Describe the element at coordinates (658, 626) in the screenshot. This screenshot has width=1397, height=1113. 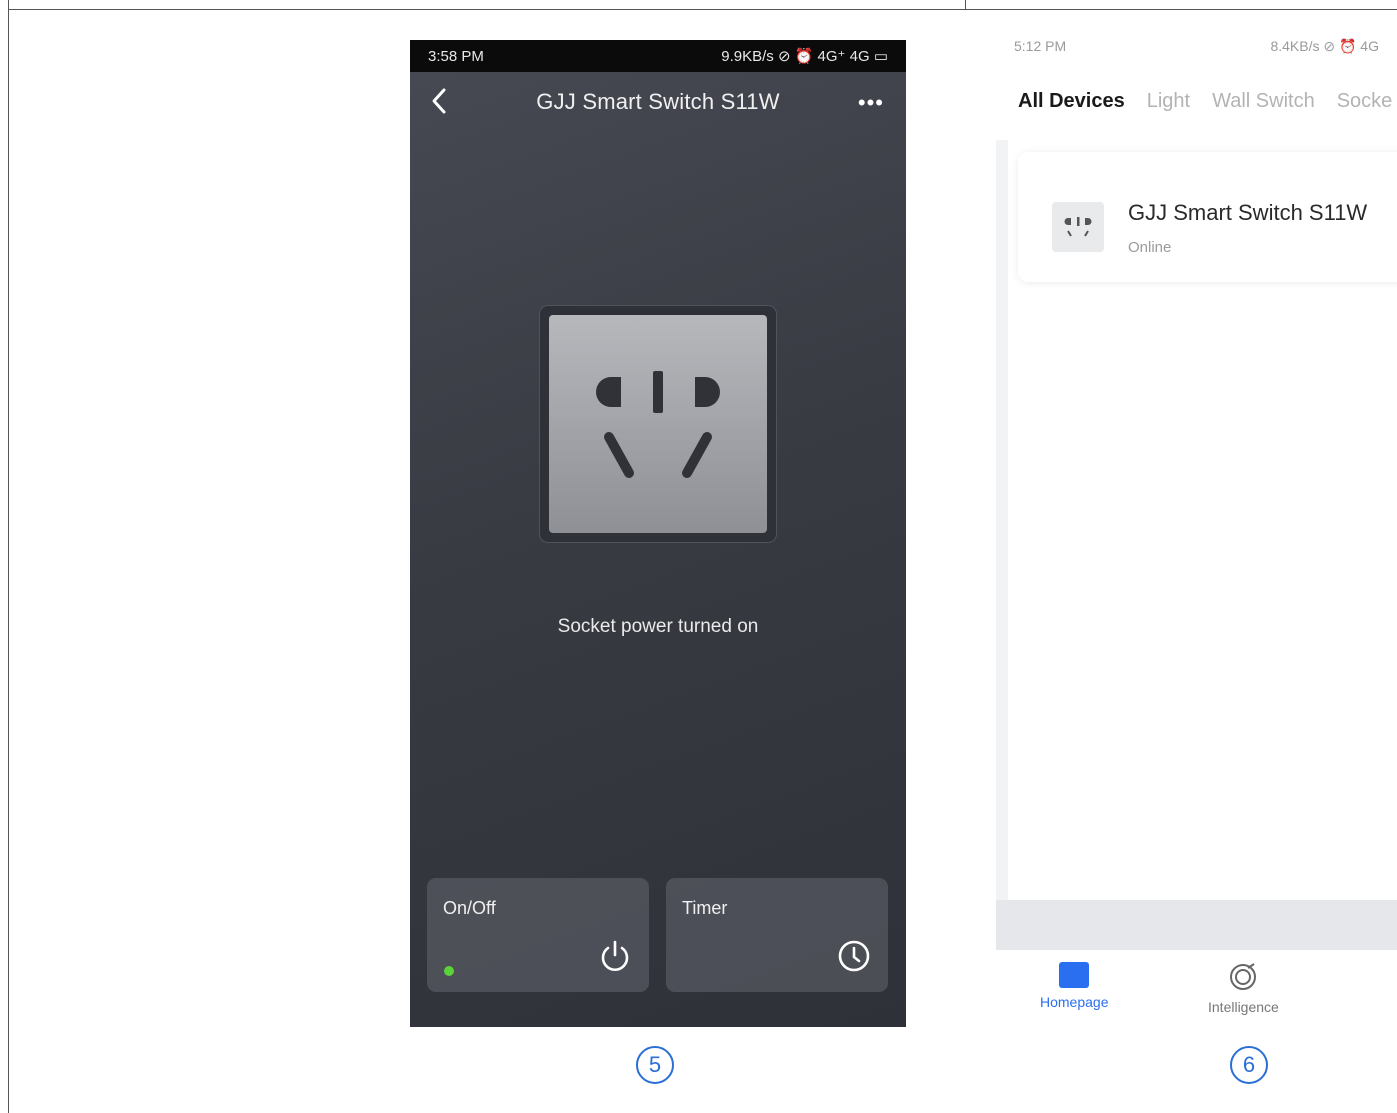
I see `power-status-text: Socket power turned on` at that location.